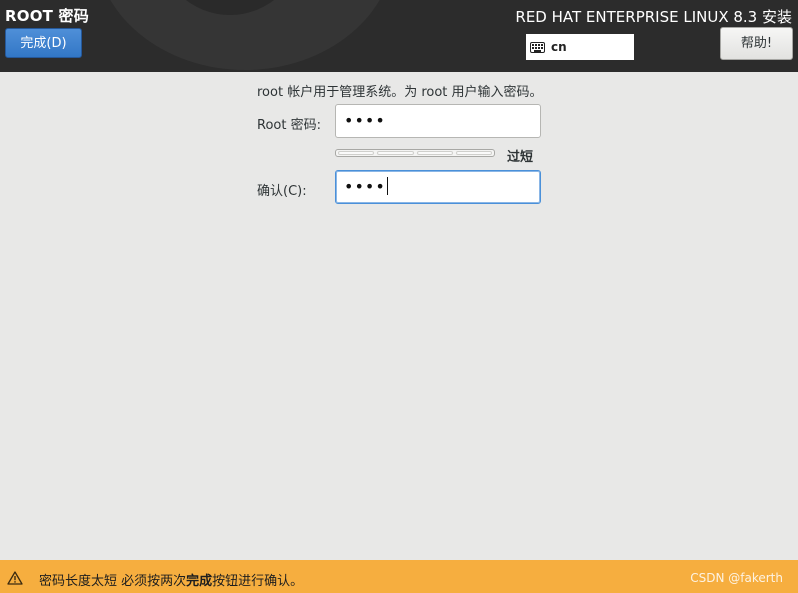 This screenshot has height=593, width=798. What do you see at coordinates (365, 186) in the screenshot?
I see `confirm-password-value: ••••` at bounding box center [365, 186].